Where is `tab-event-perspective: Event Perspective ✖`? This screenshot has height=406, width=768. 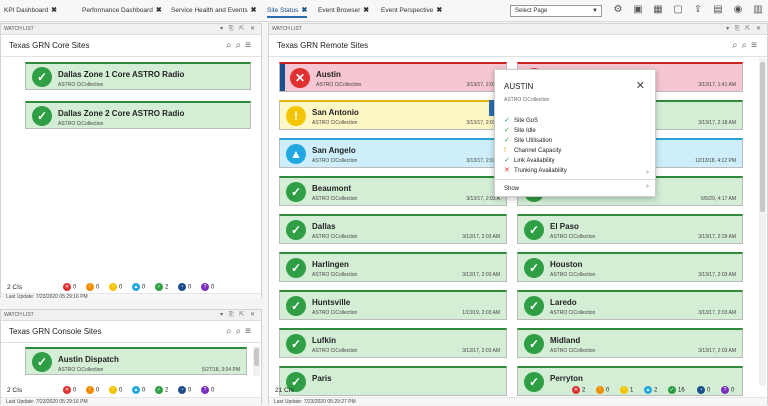
tab-event-perspective: Event Perspective ✖ is located at coordinates (411, 11).